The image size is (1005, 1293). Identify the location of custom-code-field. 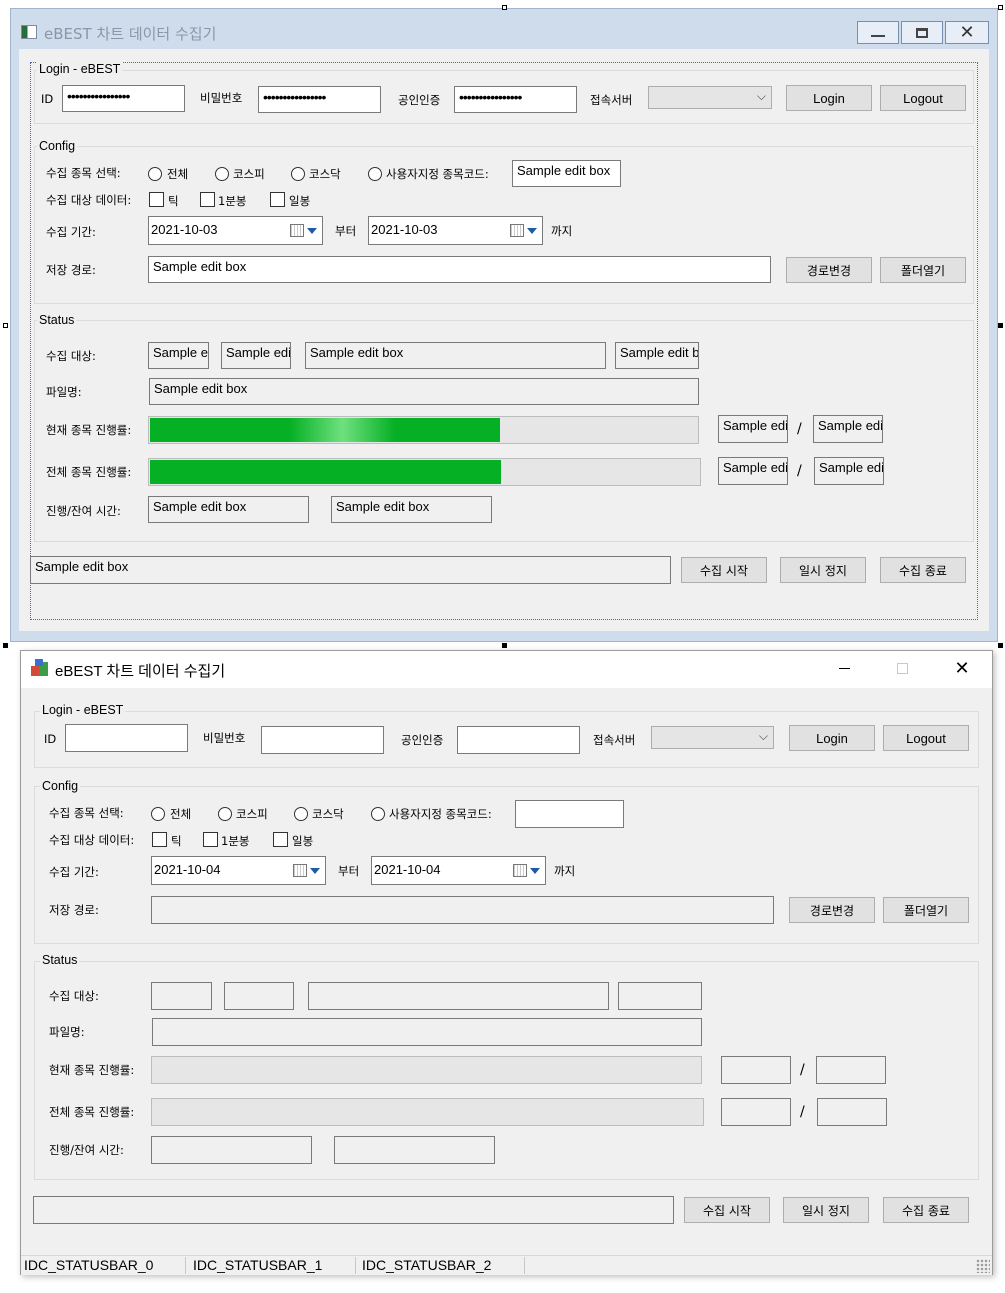
(569, 814).